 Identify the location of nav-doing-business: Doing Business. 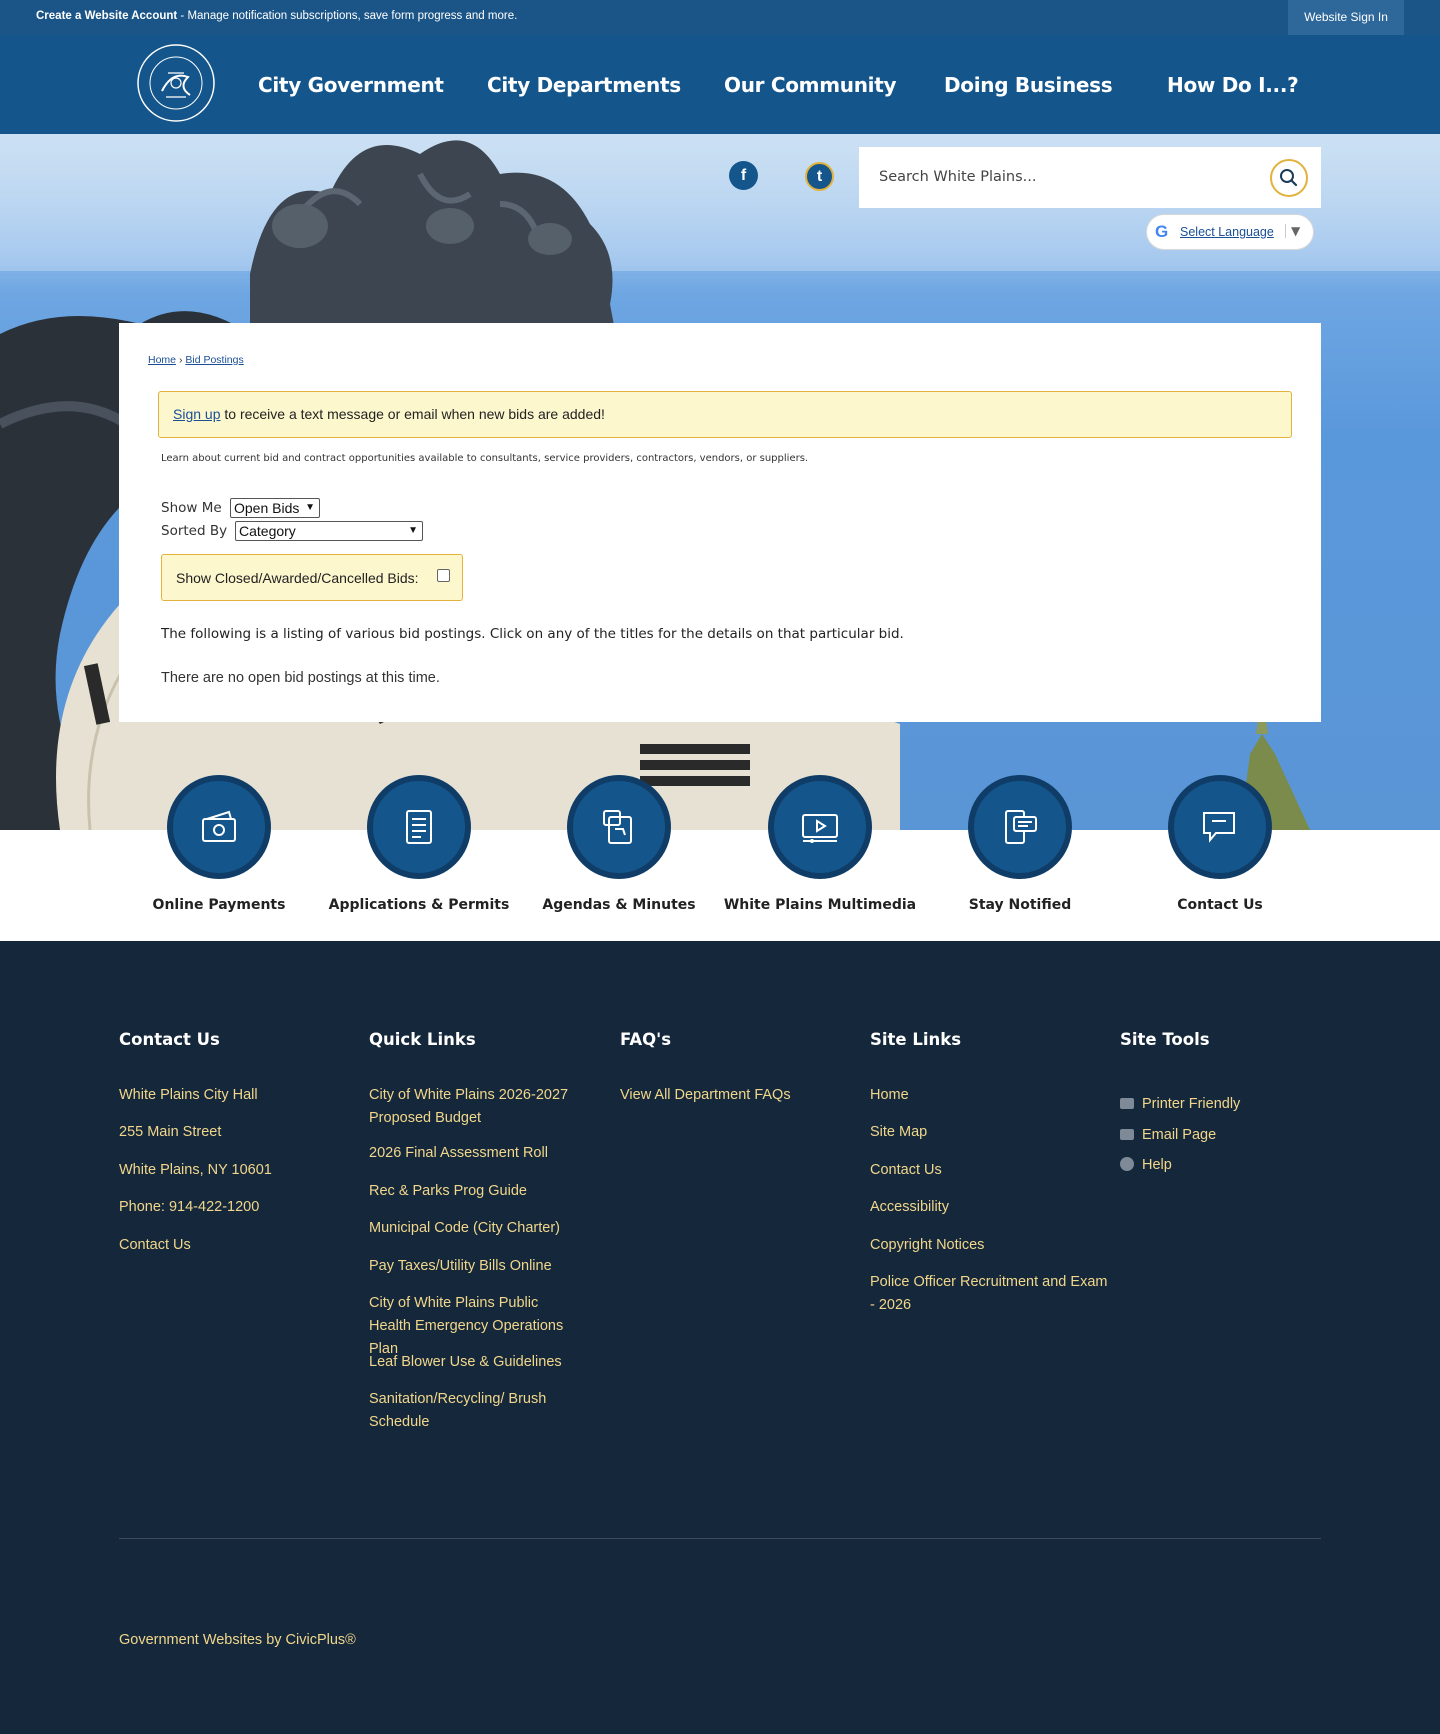
(1028, 85).